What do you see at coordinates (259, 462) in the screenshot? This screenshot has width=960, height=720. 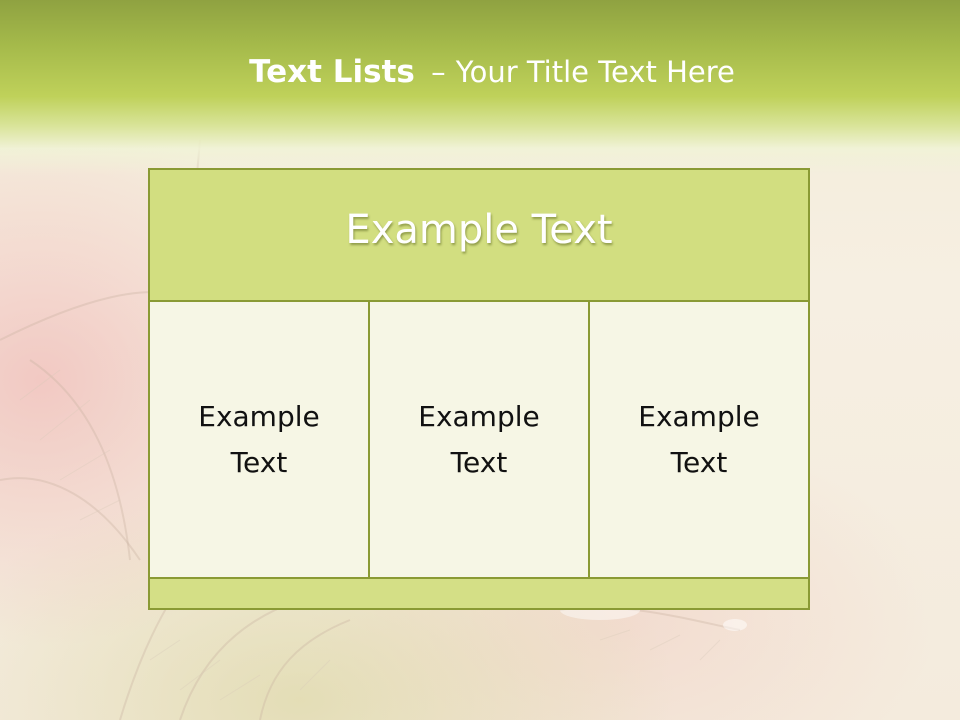 I see `column-1-line-2: Text` at bounding box center [259, 462].